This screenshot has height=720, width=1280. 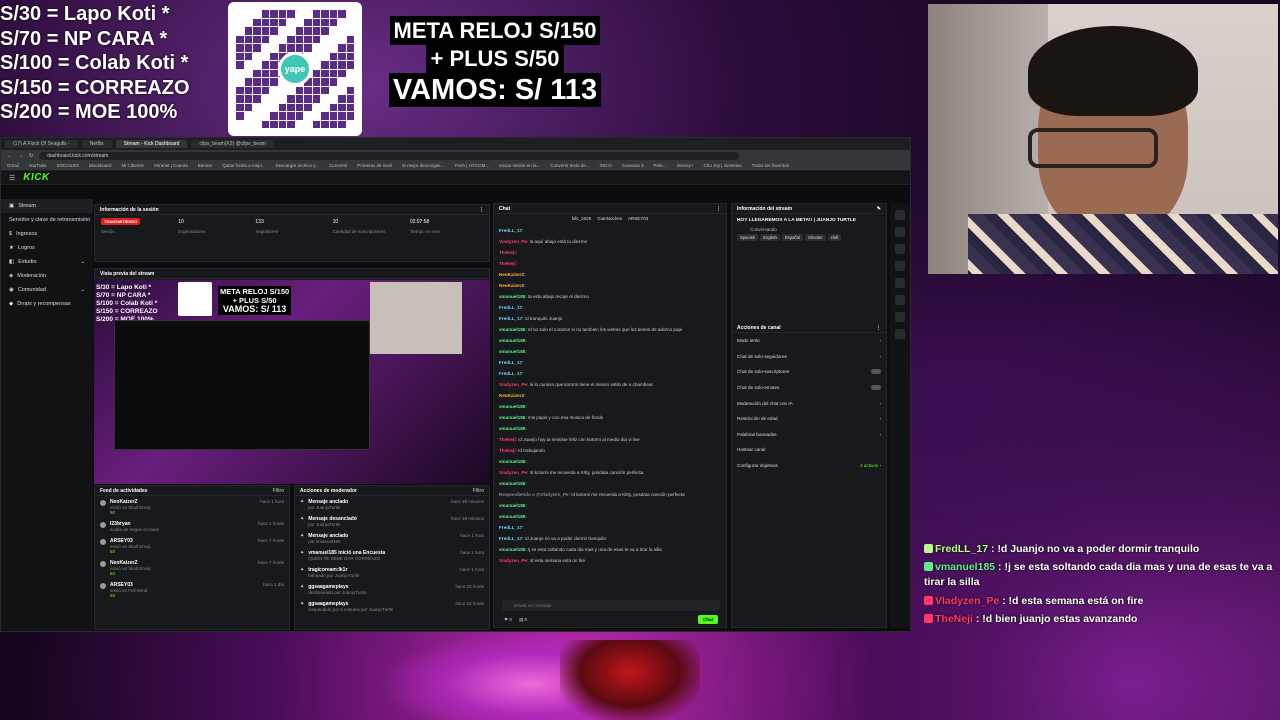 I want to click on chat-username: Respondiendo a @Vladyzen_Pe, so click(x=534, y=494).